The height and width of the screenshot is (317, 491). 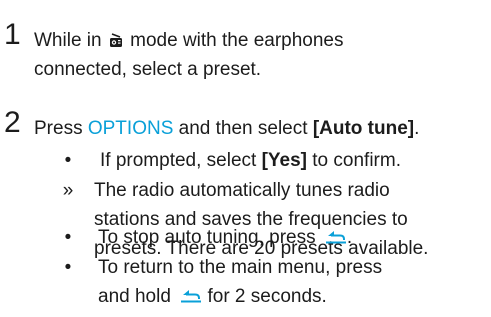 I want to click on yes-keyword: [Yes], so click(x=284, y=160).